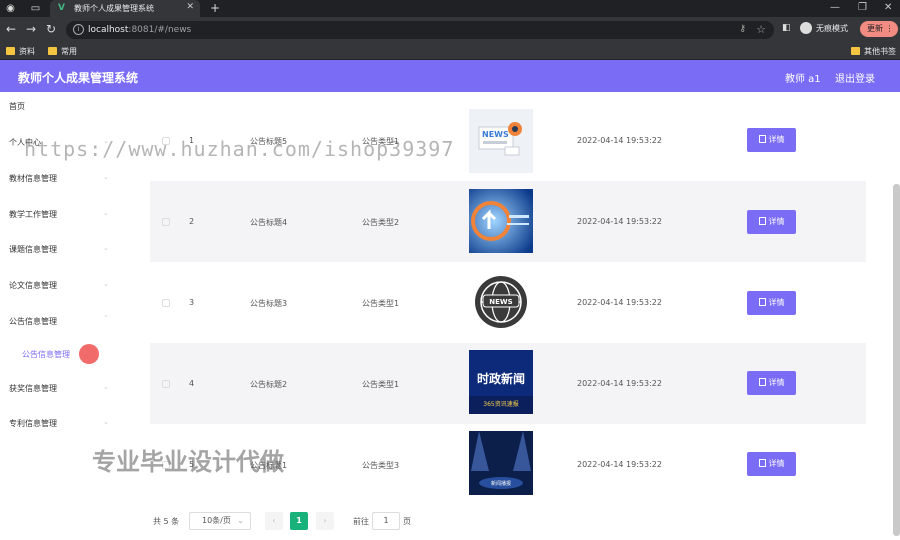  I want to click on password-key-icon: ⚷, so click(742, 29).